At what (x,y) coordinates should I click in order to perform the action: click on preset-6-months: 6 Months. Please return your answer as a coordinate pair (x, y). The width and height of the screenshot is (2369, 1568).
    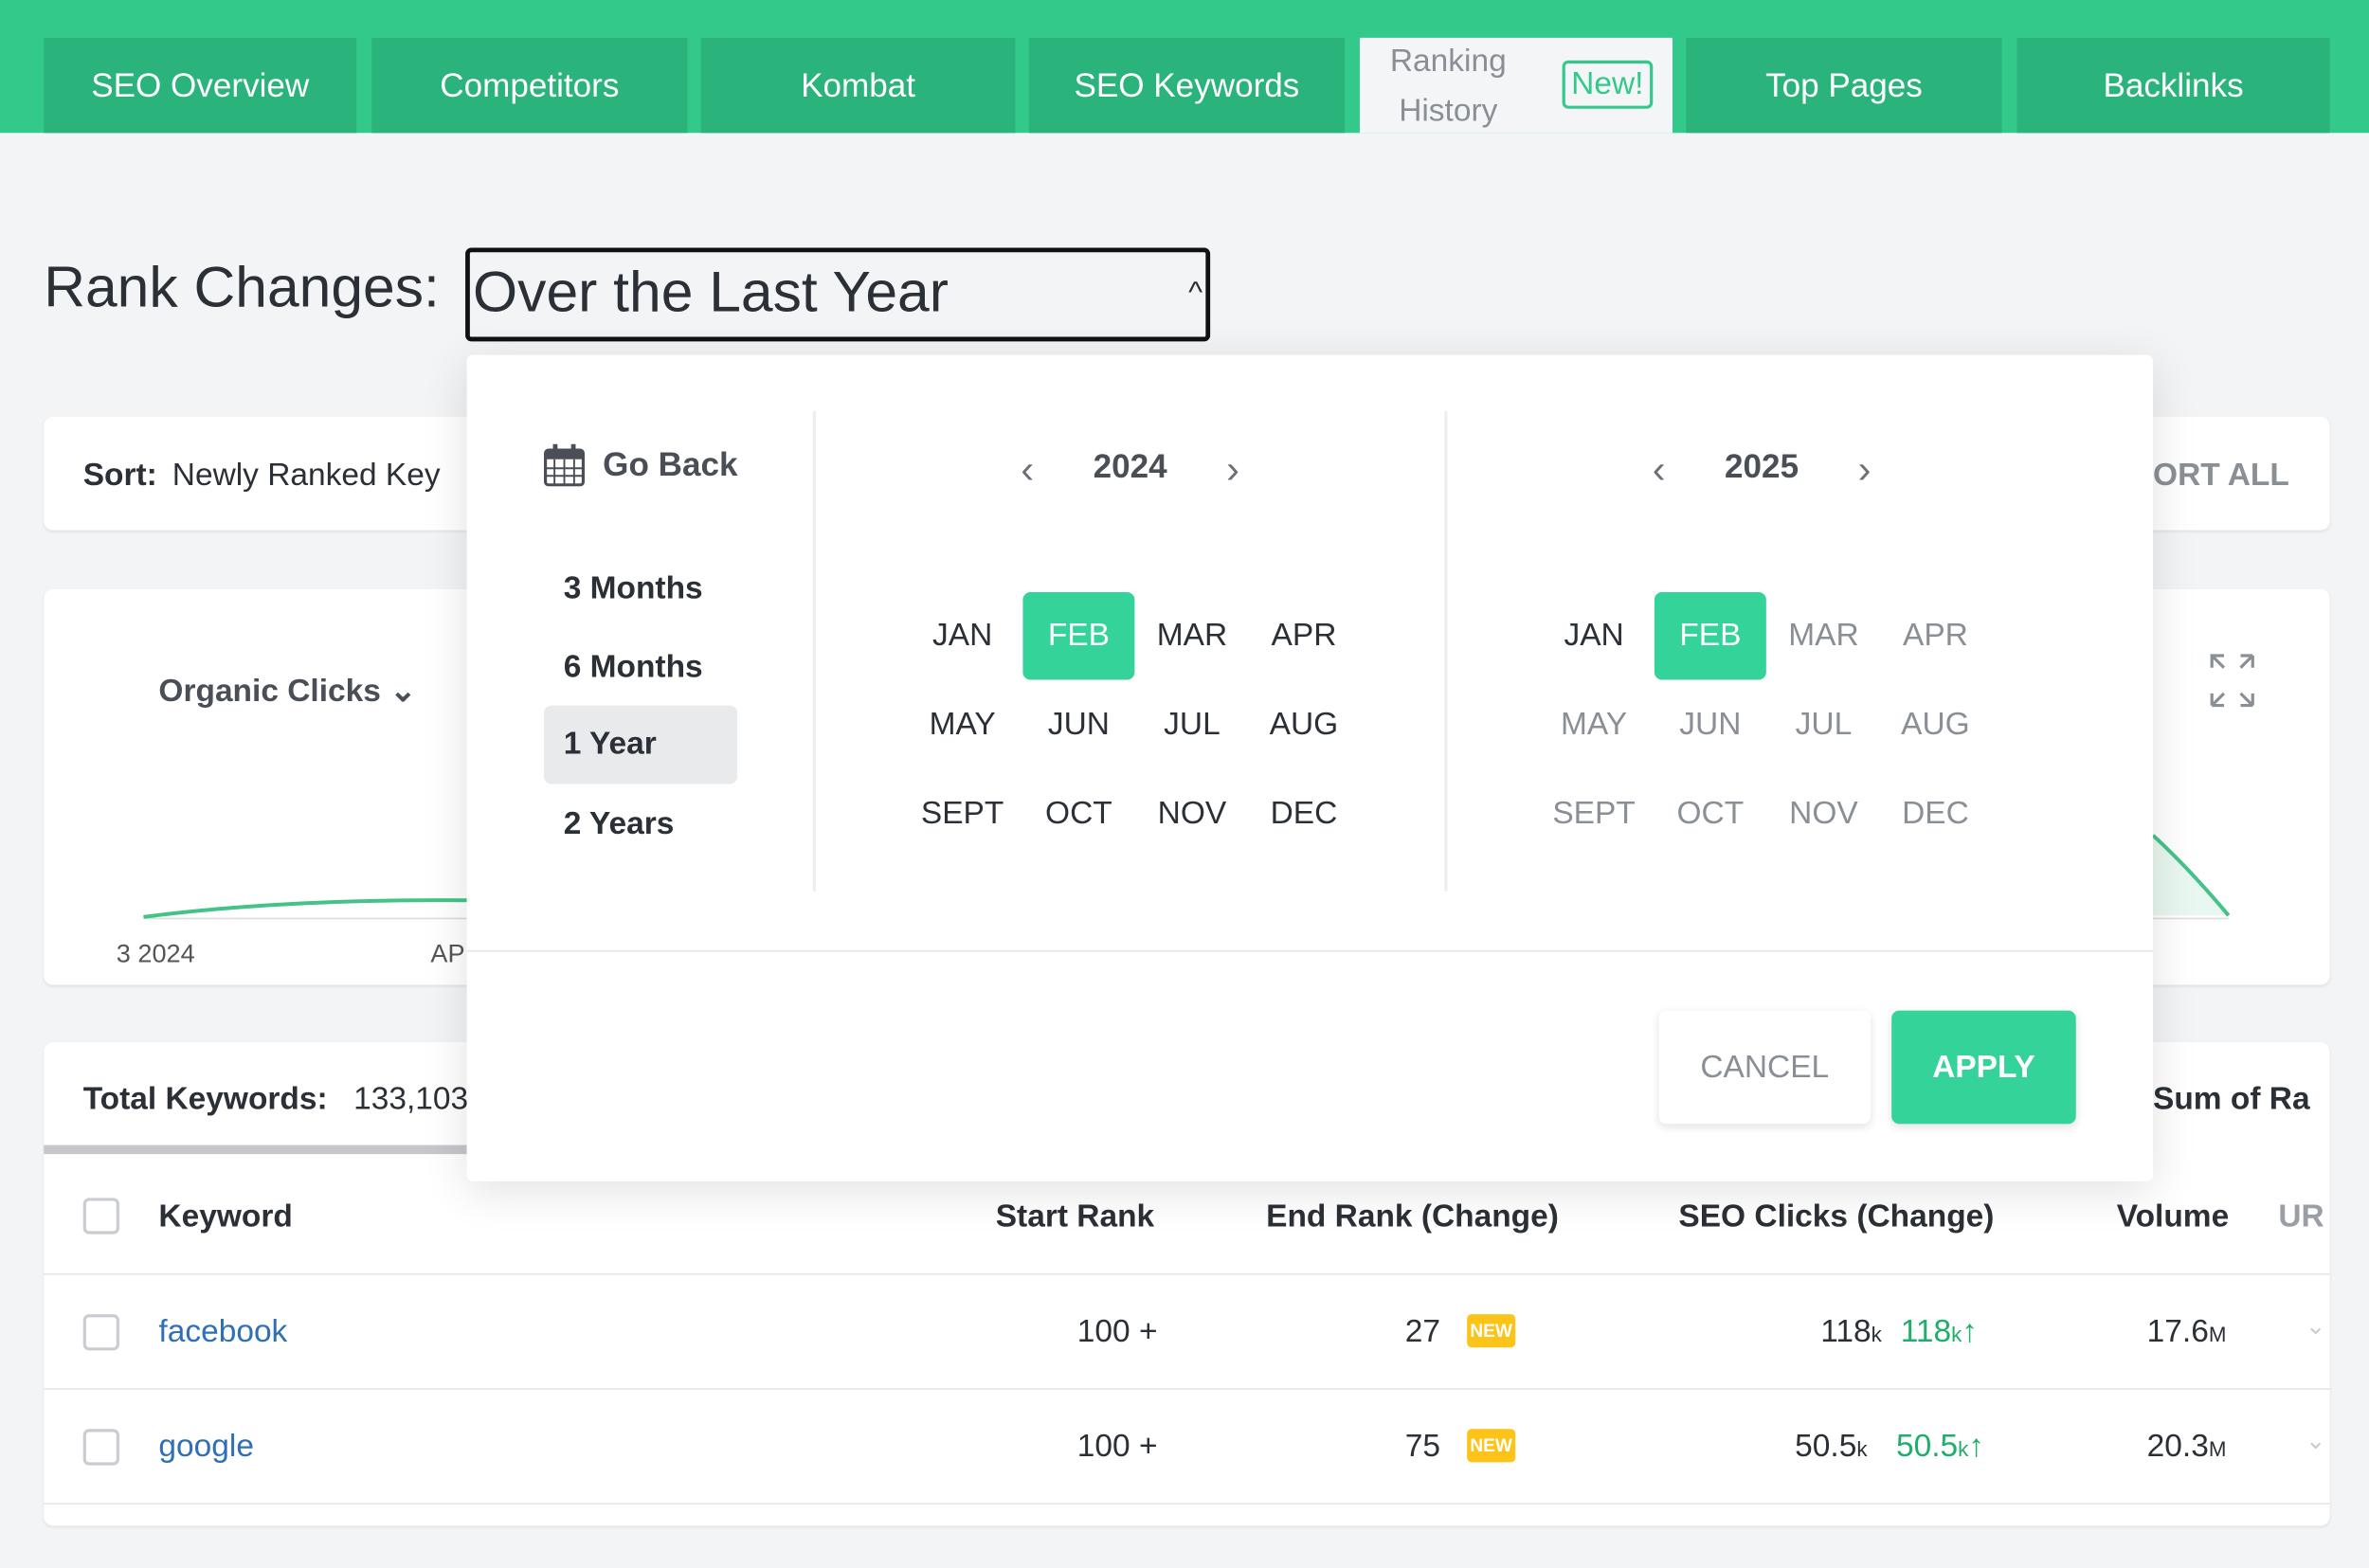
    Looking at the image, I should click on (640, 667).